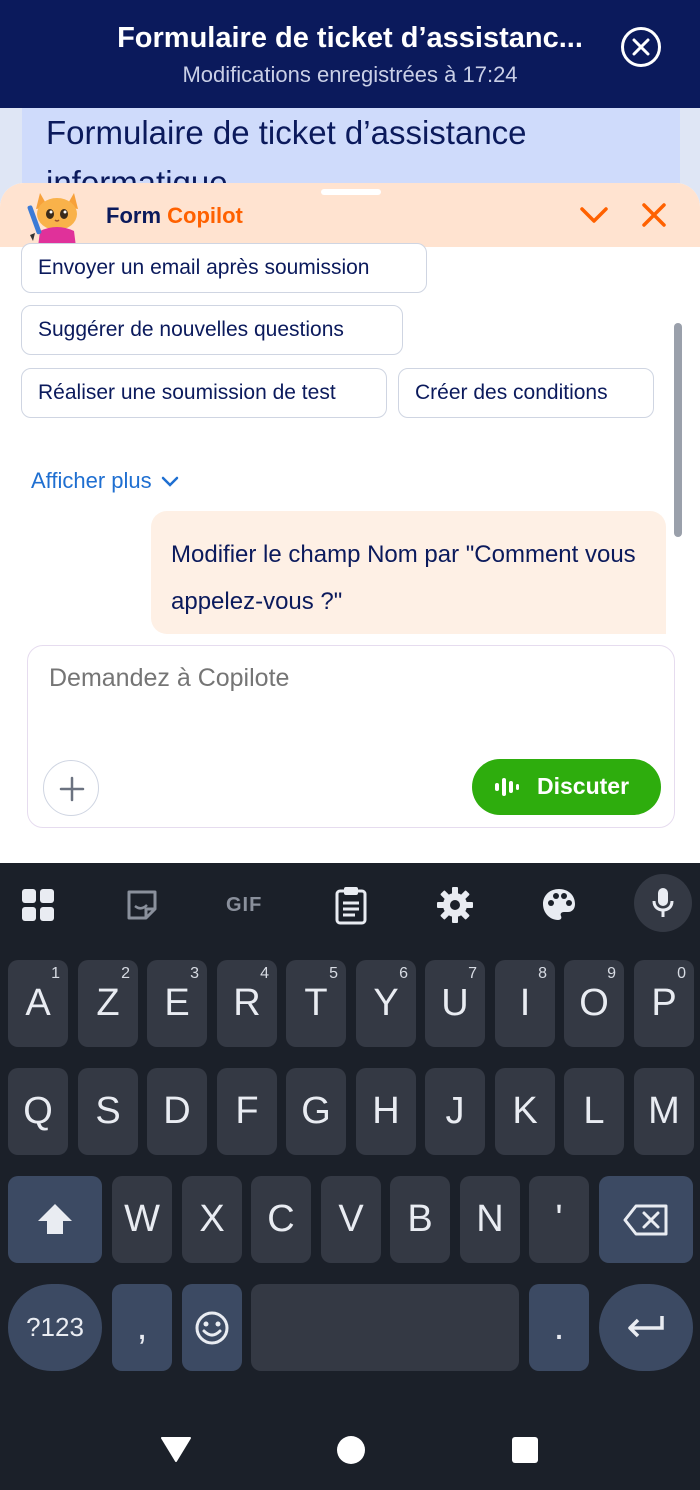  Describe the element at coordinates (176, 1449) in the screenshot. I see `back-triangle-icon` at that location.